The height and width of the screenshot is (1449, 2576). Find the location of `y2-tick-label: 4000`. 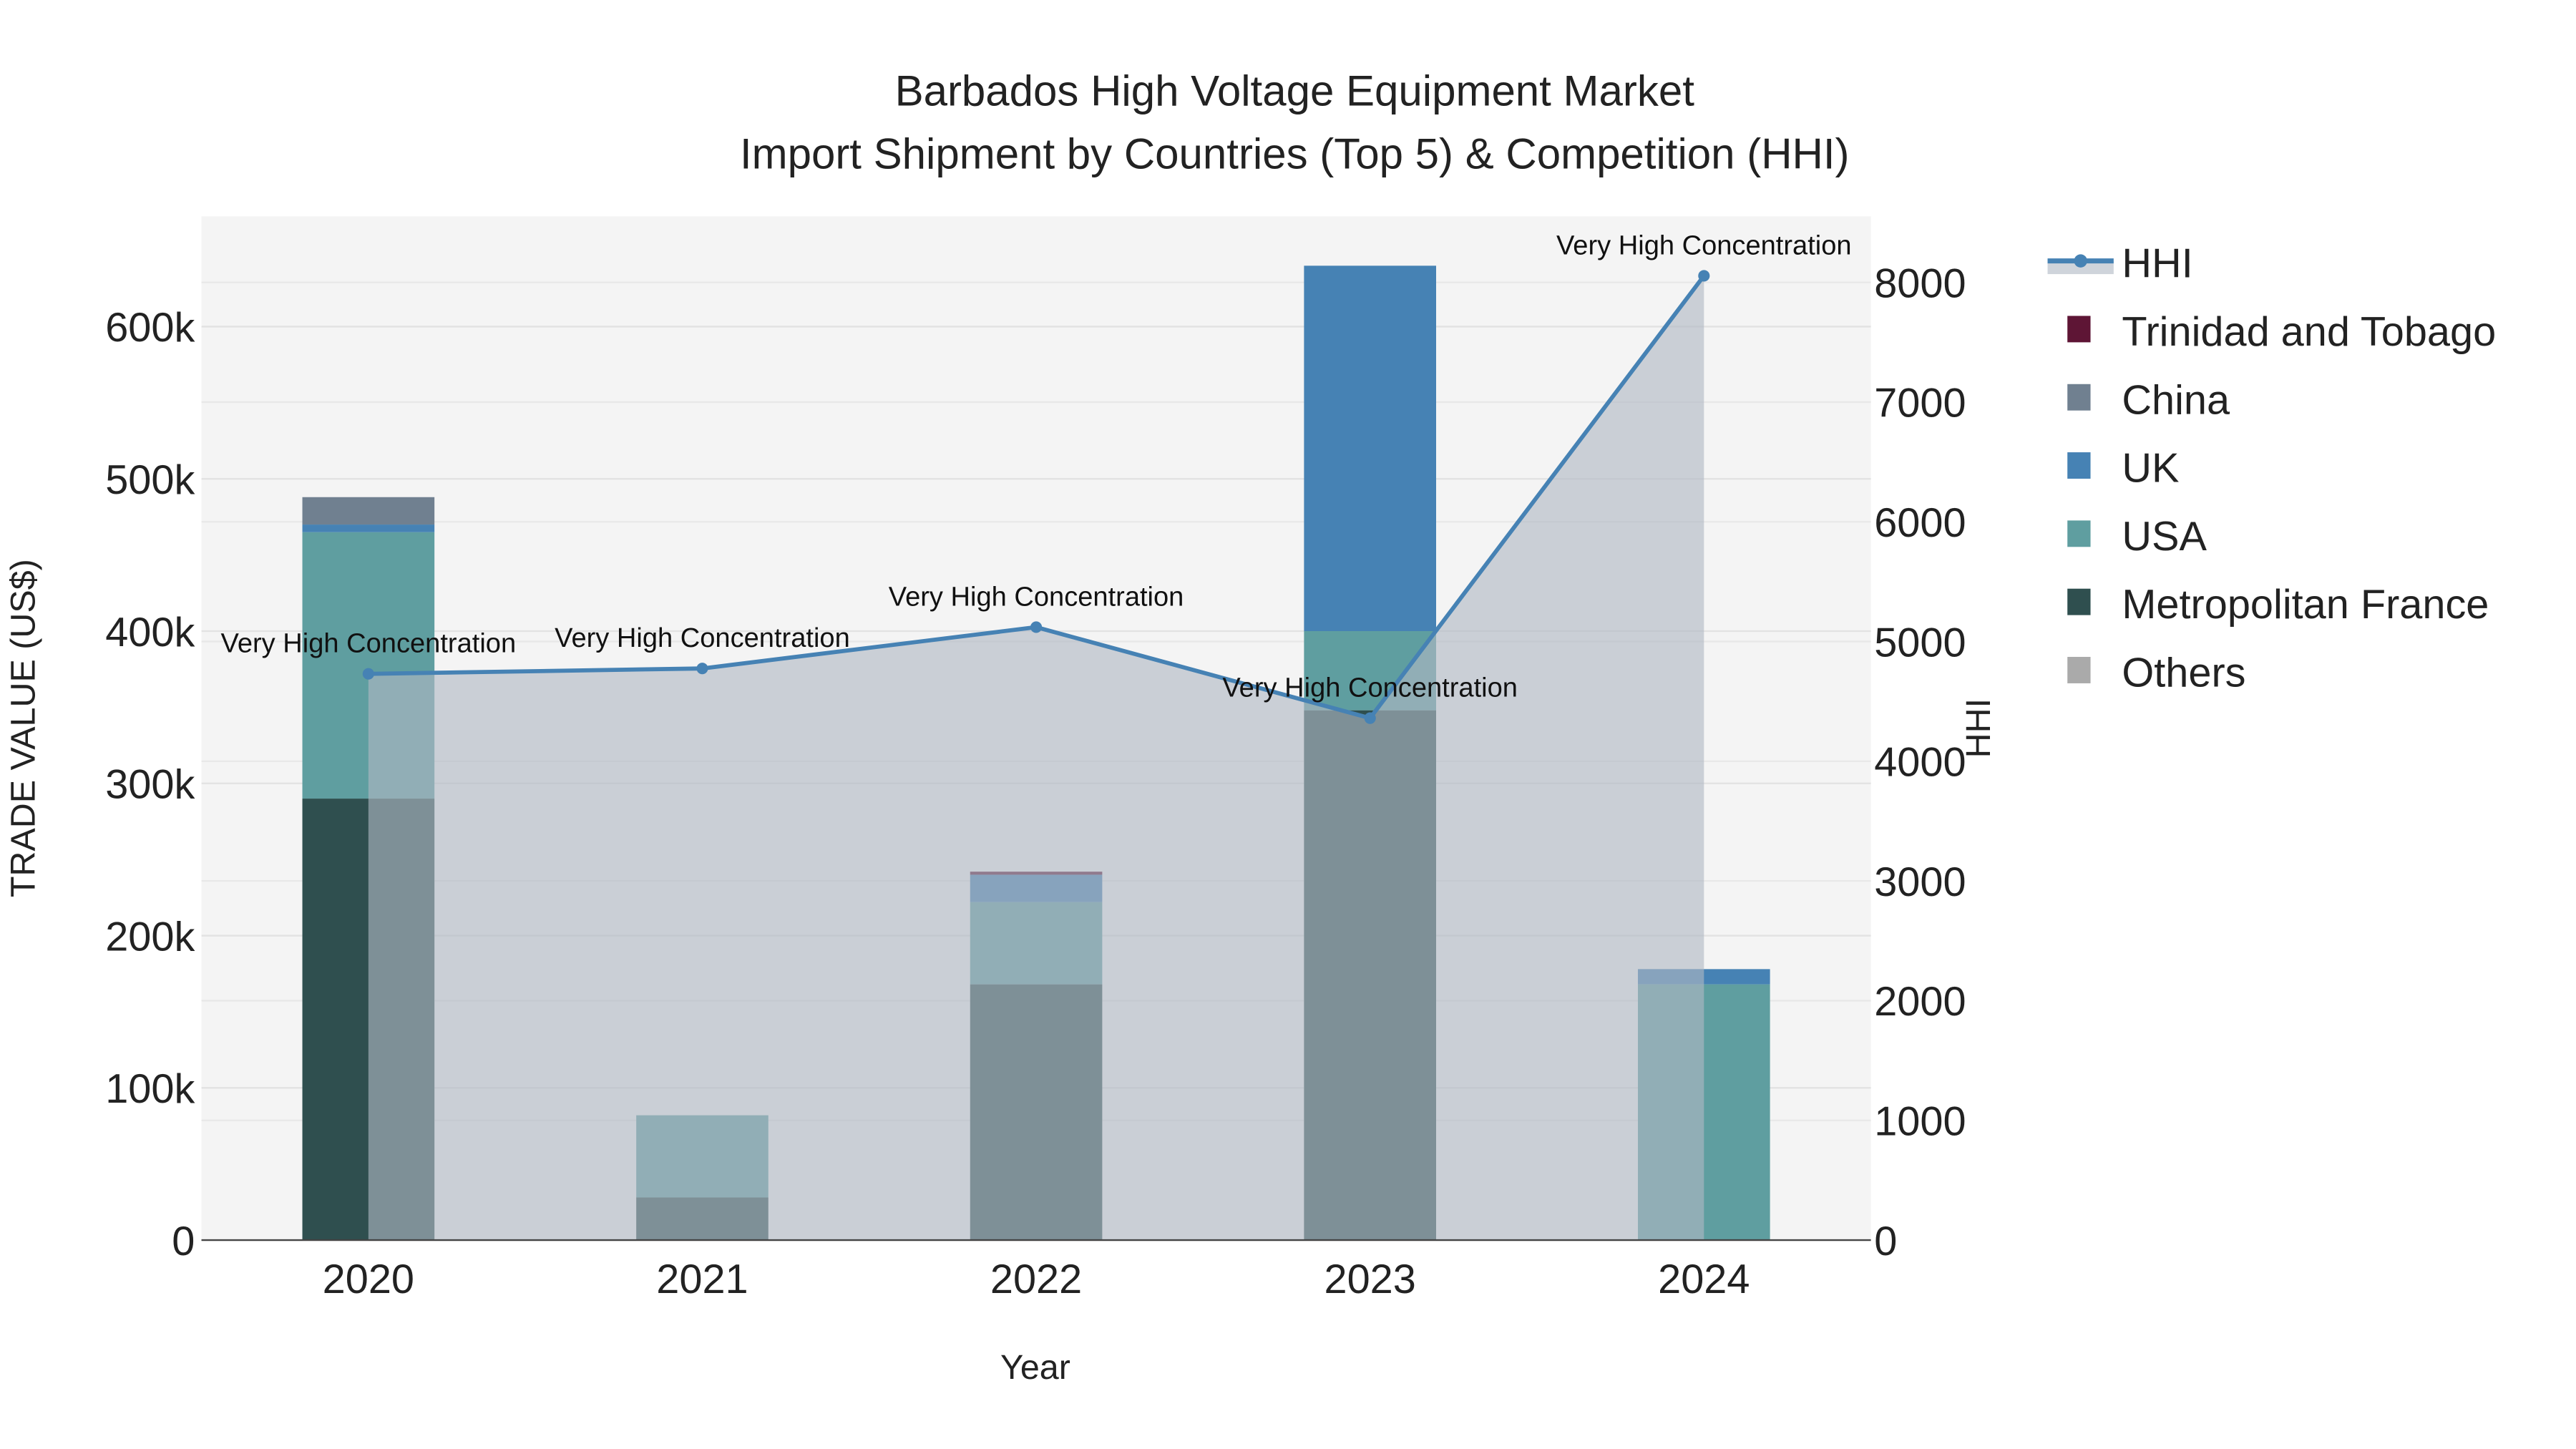

y2-tick-label: 4000 is located at coordinates (1920, 763).